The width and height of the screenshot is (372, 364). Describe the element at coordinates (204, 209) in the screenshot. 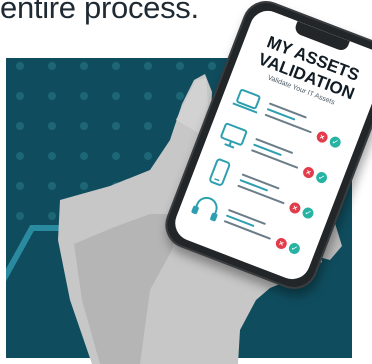

I see `headphones-icon` at that location.